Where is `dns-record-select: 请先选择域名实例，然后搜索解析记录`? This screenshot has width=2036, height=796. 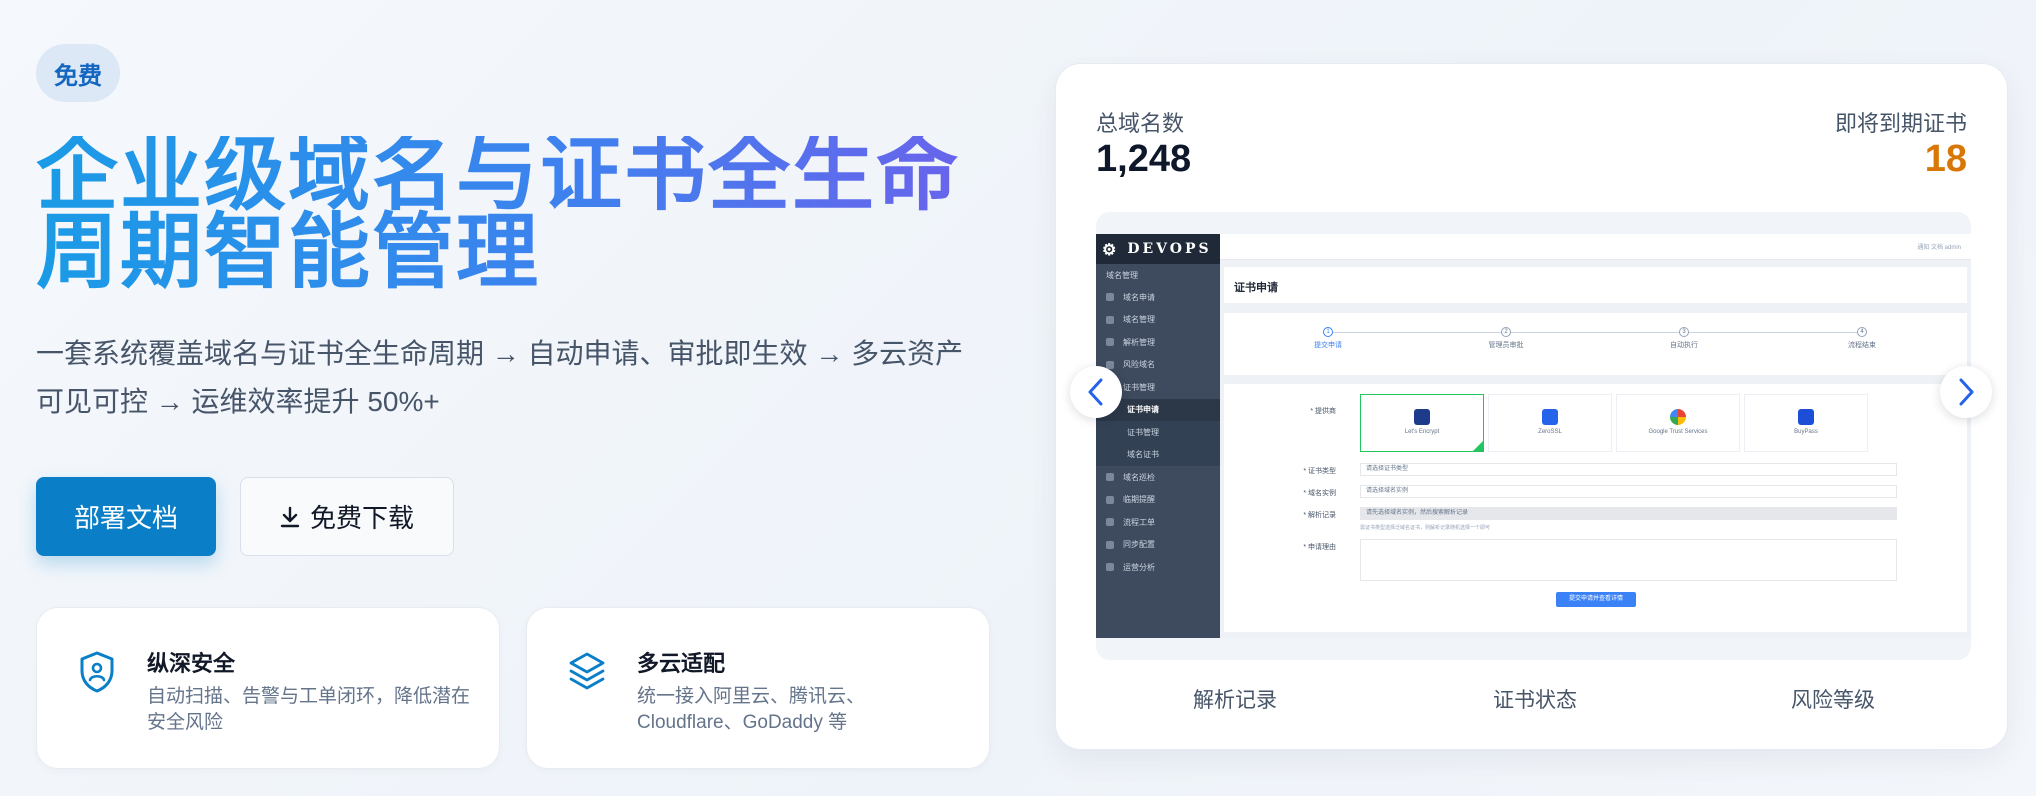
dns-record-select: 请先选择域名实例，然后搜索解析记录 is located at coordinates (1628, 513).